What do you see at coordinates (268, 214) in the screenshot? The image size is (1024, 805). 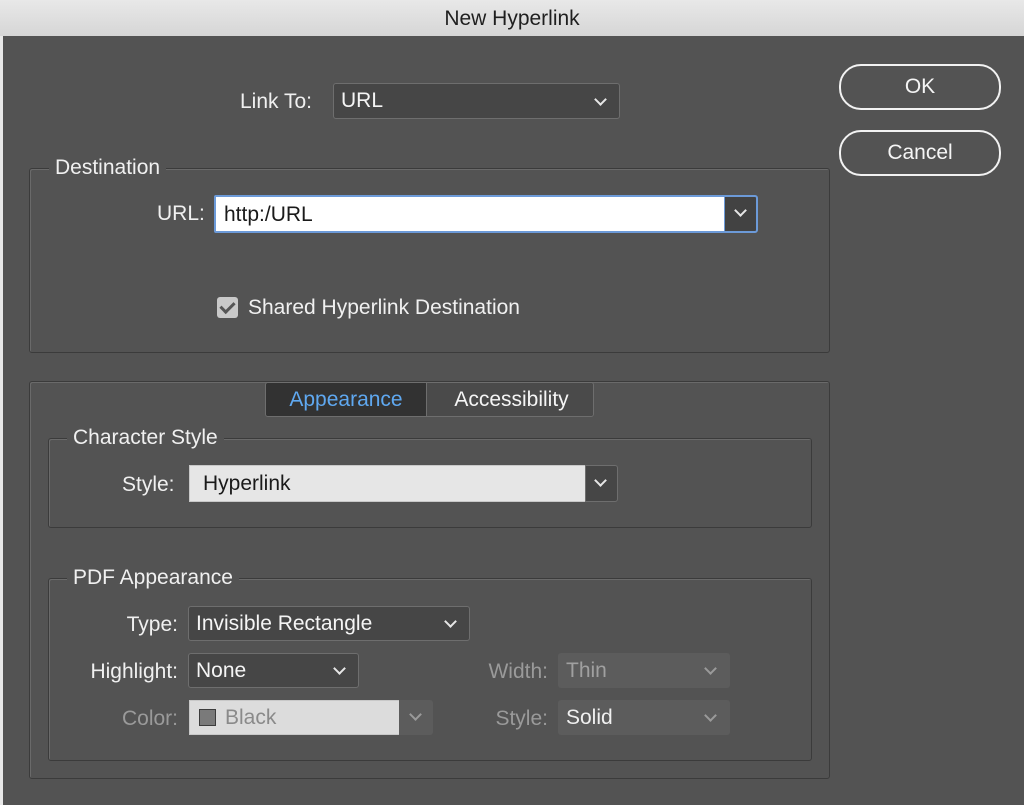 I see `url-value: http:/URL` at bounding box center [268, 214].